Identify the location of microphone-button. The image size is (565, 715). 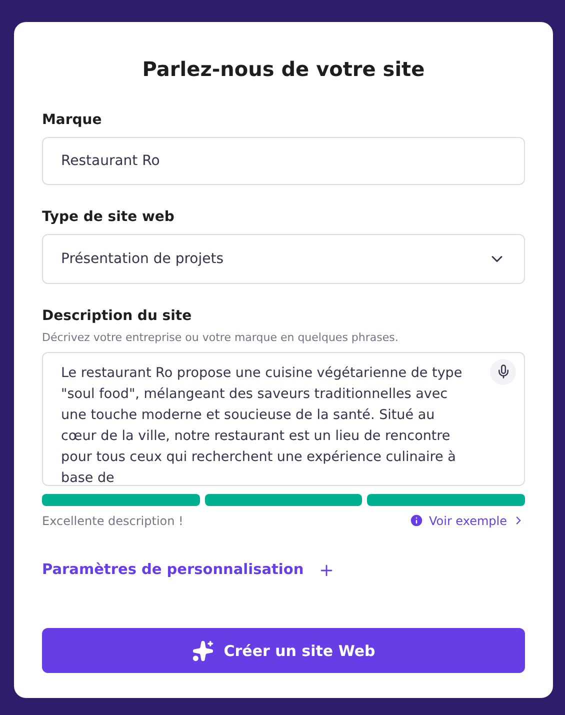
(503, 371).